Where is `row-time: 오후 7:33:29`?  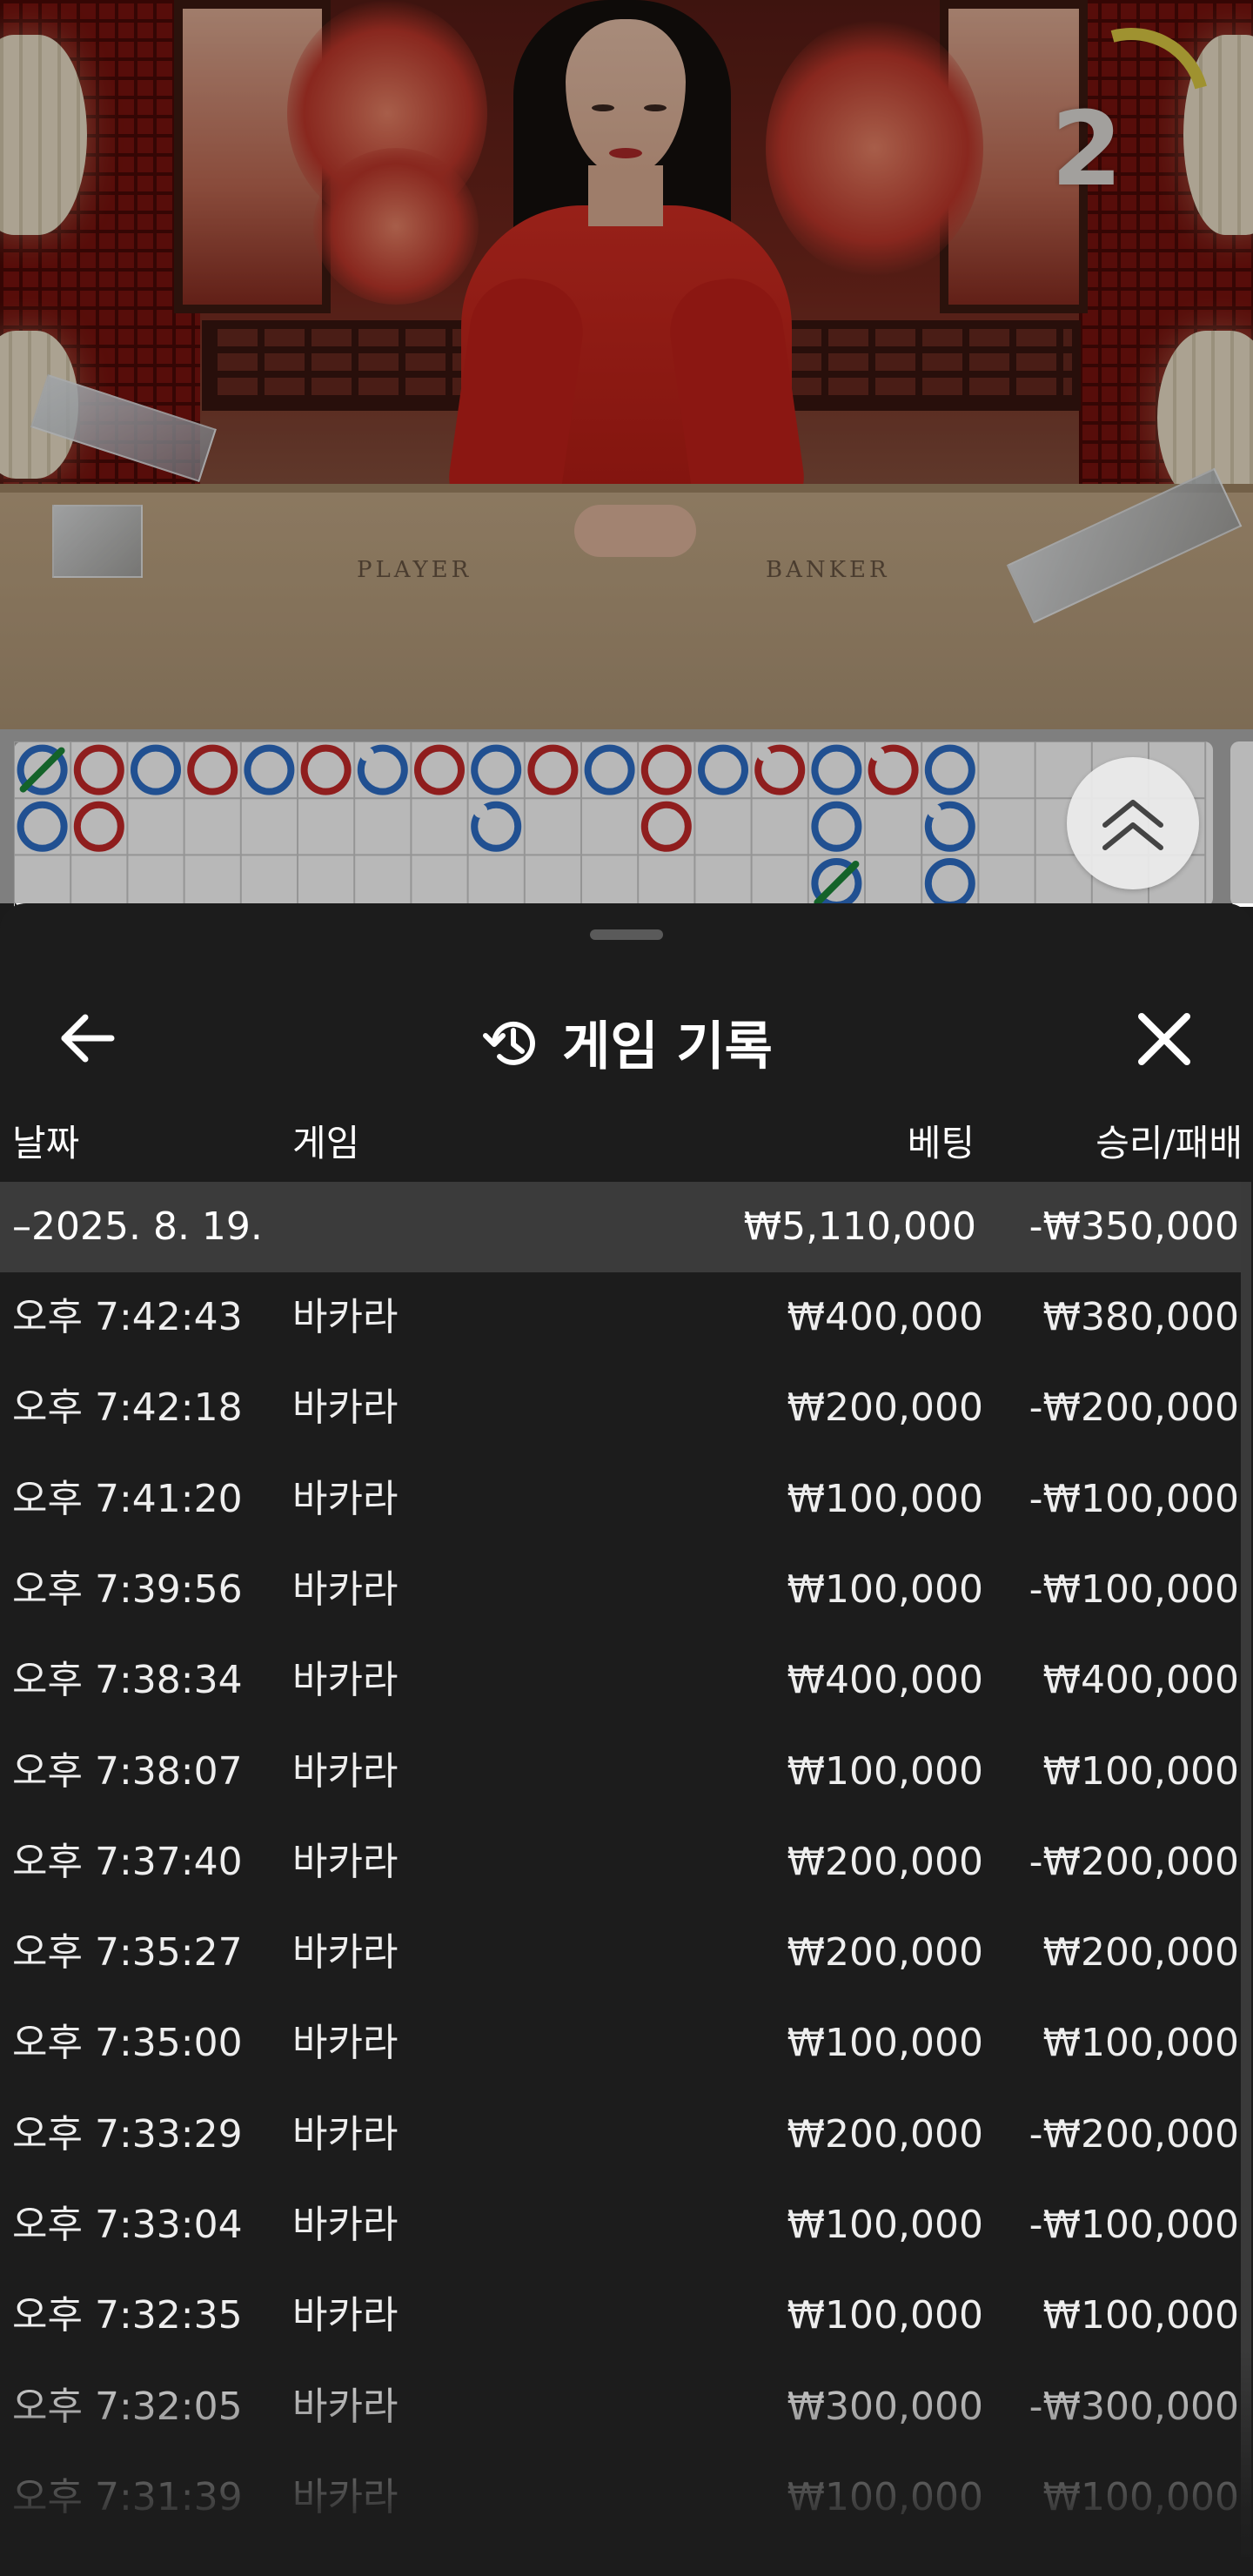
row-time: 오후 7:33:29 is located at coordinates (127, 2134).